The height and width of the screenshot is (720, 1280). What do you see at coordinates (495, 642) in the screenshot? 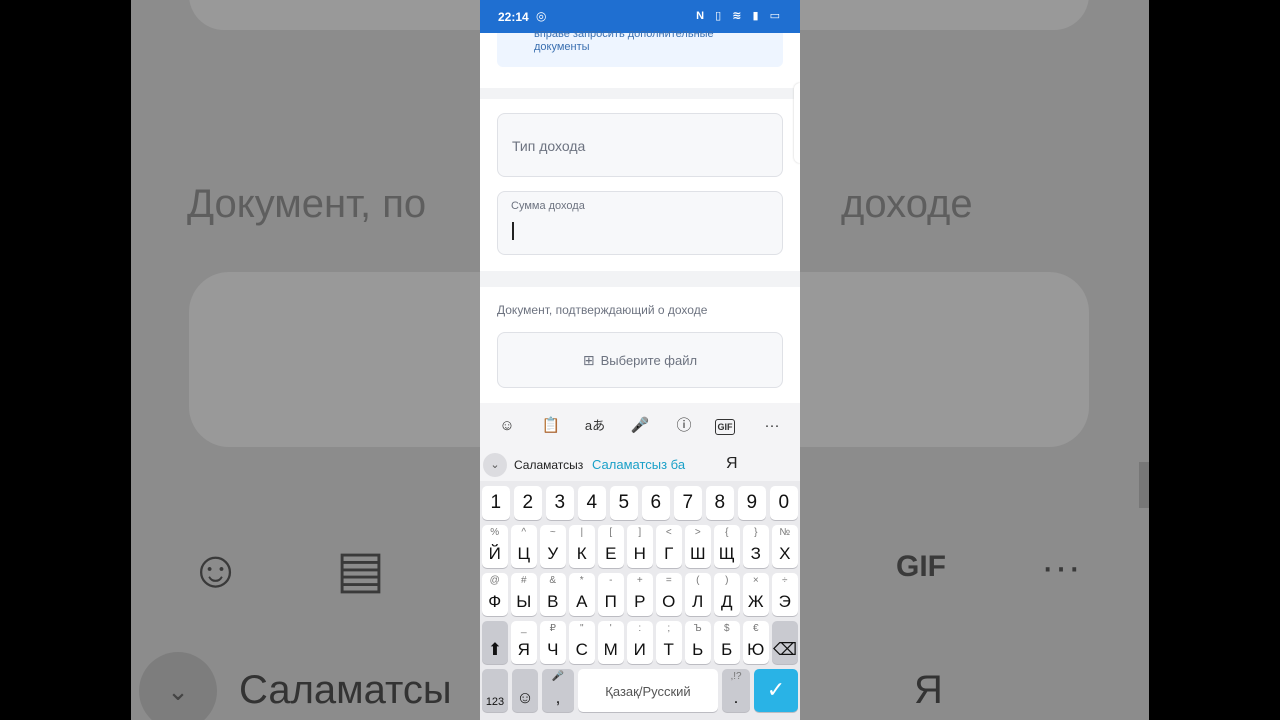
I see `shift-key: ⬆` at bounding box center [495, 642].